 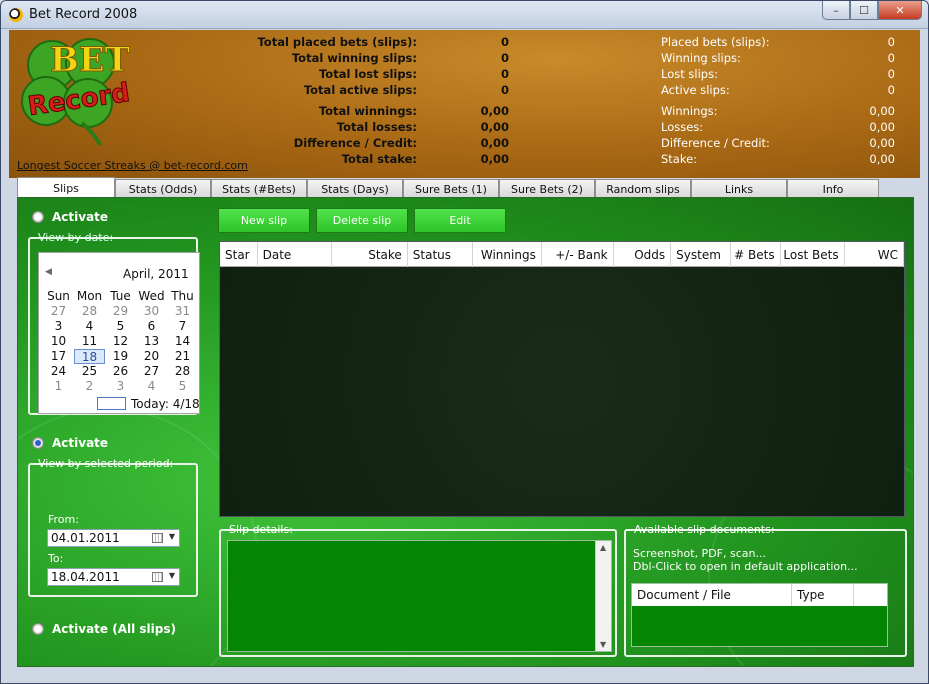 What do you see at coordinates (833, 188) in the screenshot?
I see `tab-info: Info` at bounding box center [833, 188].